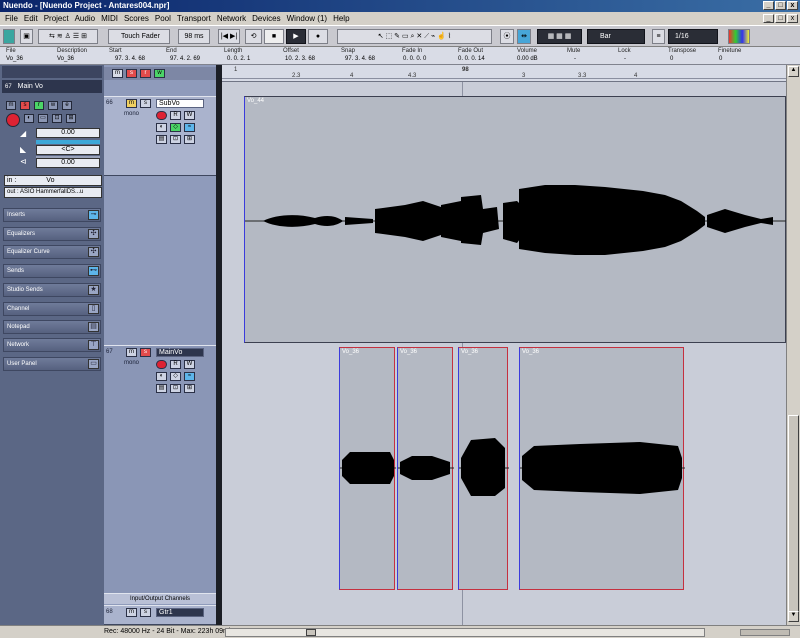  Describe the element at coordinates (720, 59) in the screenshot. I see `info-value-finetune: 0` at that location.